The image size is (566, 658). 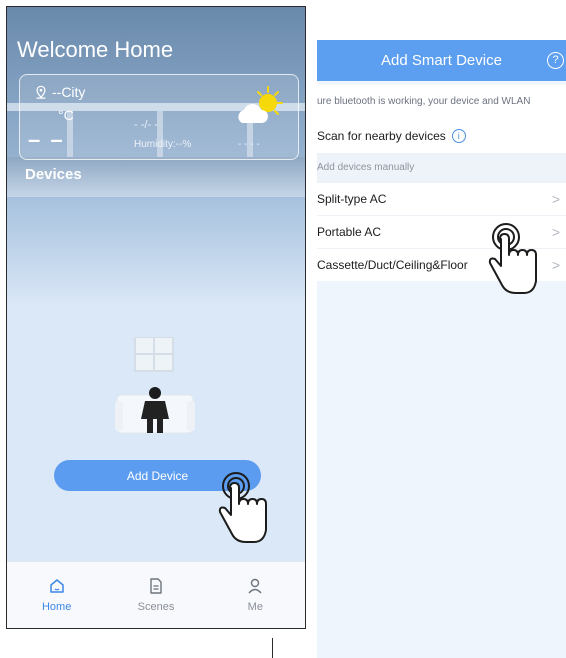 I want to click on humidity-text: Humidity:--%, so click(x=163, y=144).